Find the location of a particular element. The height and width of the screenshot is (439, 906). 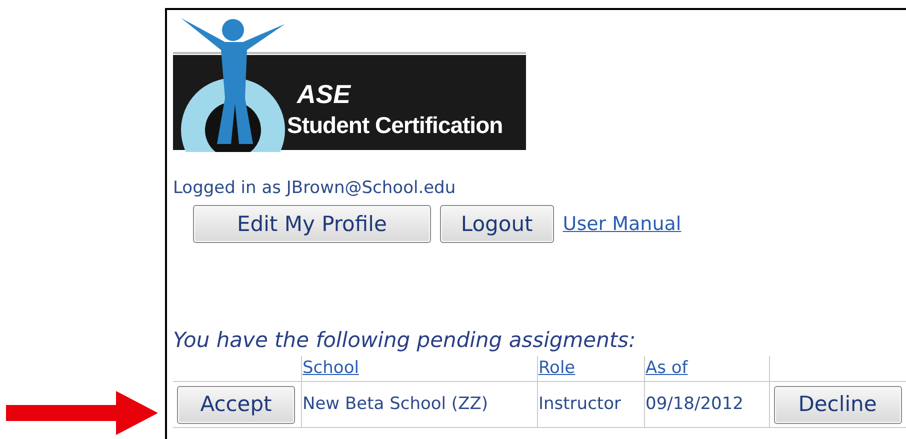

column-header-link: School is located at coordinates (330, 368).